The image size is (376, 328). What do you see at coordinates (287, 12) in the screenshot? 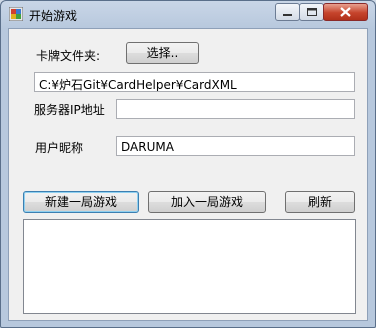
I see `minimize-button` at bounding box center [287, 12].